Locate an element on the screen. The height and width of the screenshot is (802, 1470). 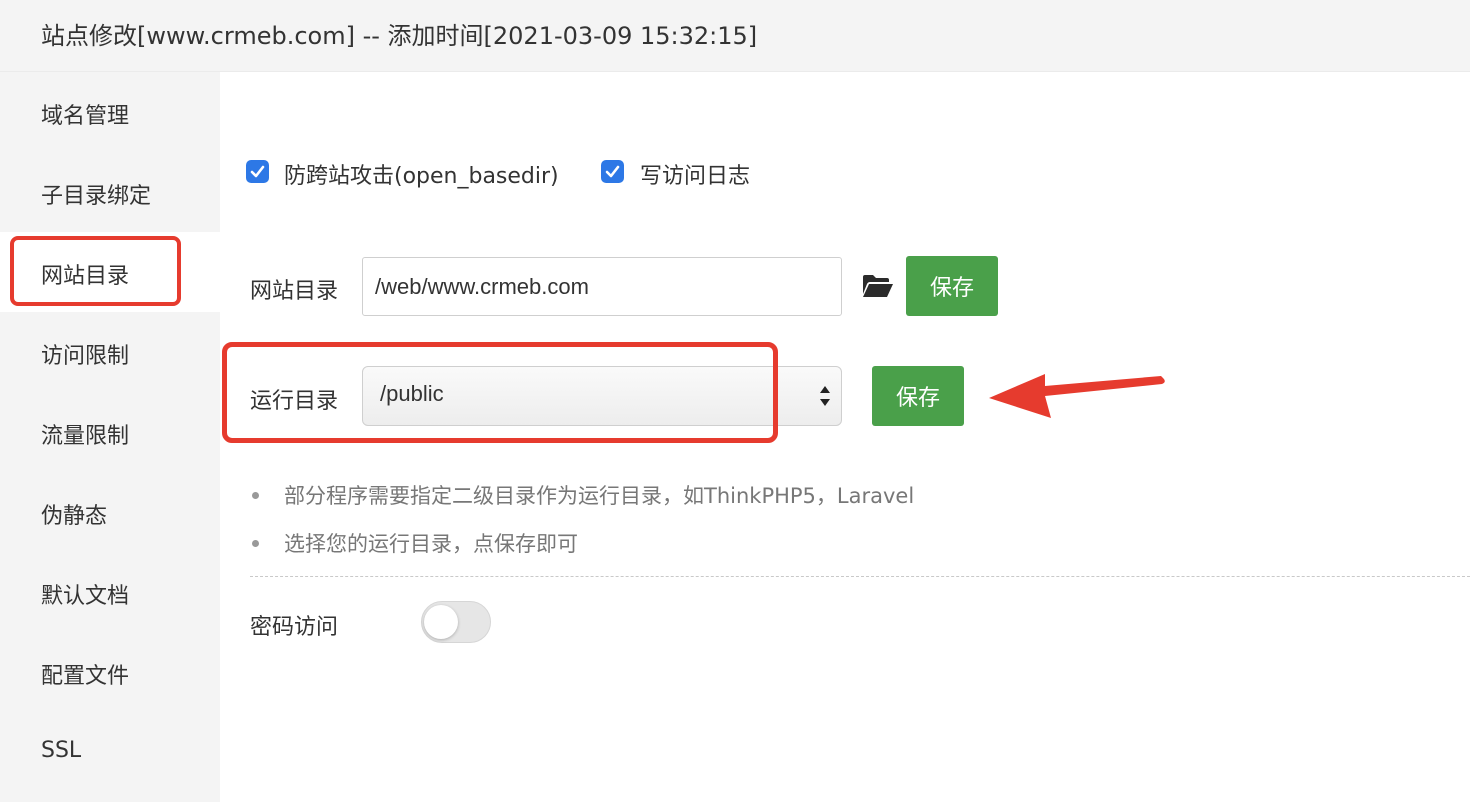
site-dir-label: 网站目录 is located at coordinates (294, 291).